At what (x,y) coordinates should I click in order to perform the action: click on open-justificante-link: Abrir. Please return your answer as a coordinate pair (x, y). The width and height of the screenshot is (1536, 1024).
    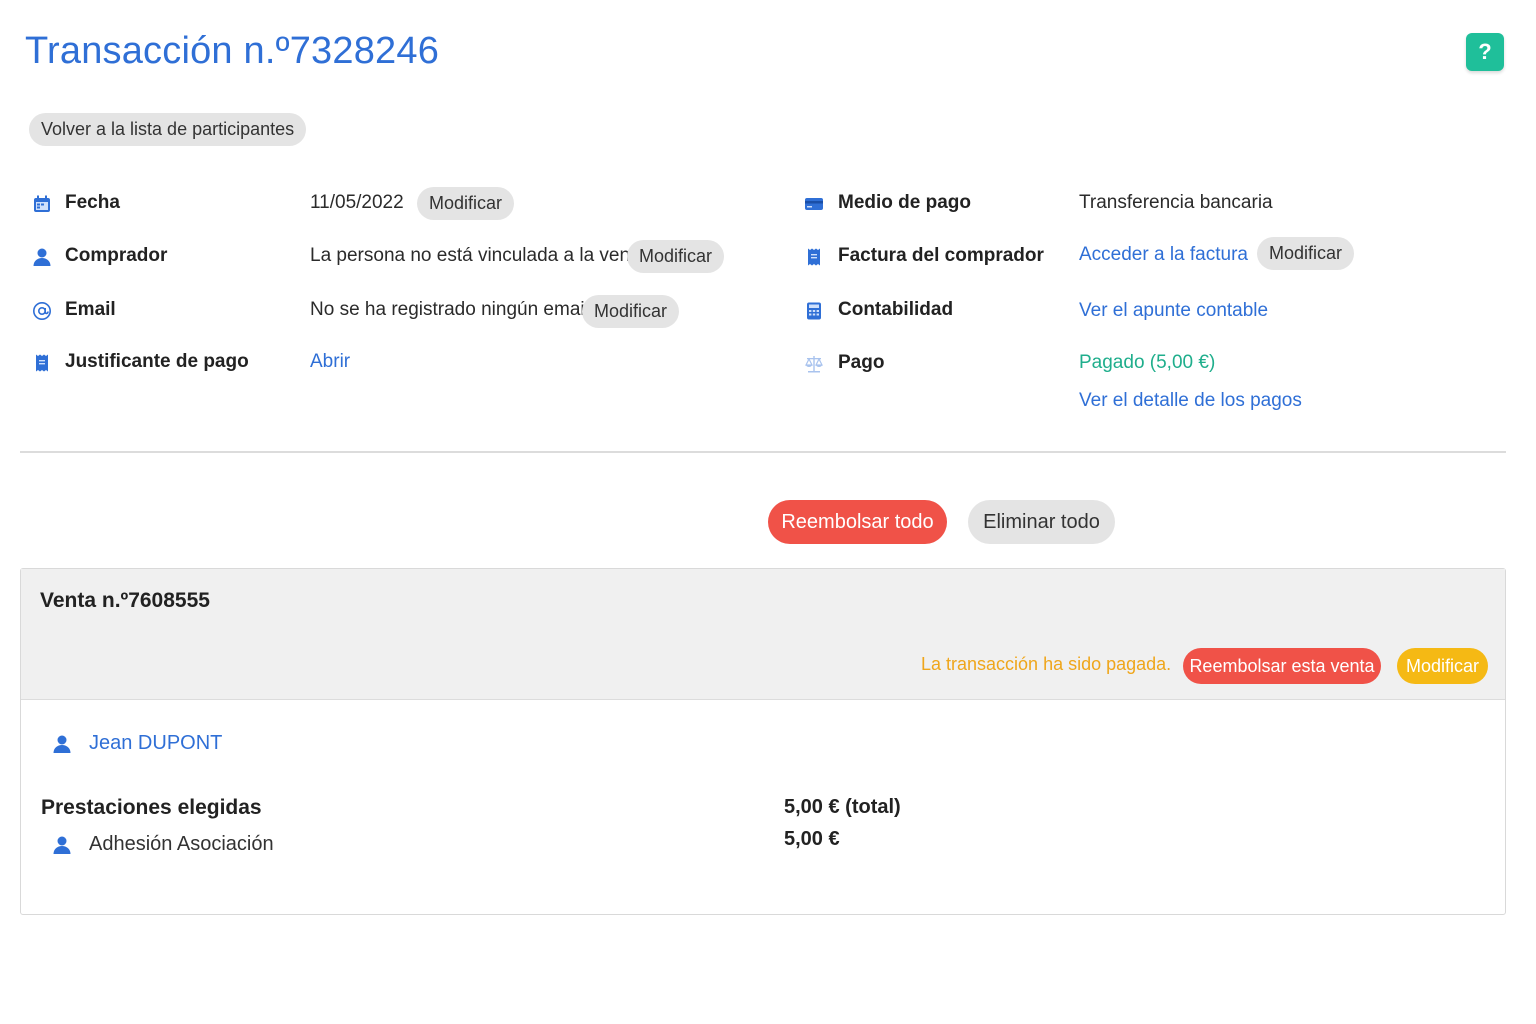
    Looking at the image, I should click on (330, 362).